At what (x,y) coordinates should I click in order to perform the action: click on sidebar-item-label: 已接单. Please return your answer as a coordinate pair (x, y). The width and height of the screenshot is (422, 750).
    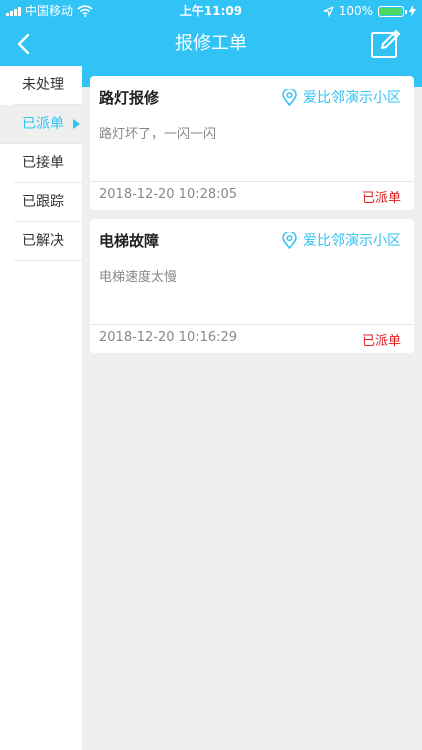
    Looking at the image, I should click on (43, 163).